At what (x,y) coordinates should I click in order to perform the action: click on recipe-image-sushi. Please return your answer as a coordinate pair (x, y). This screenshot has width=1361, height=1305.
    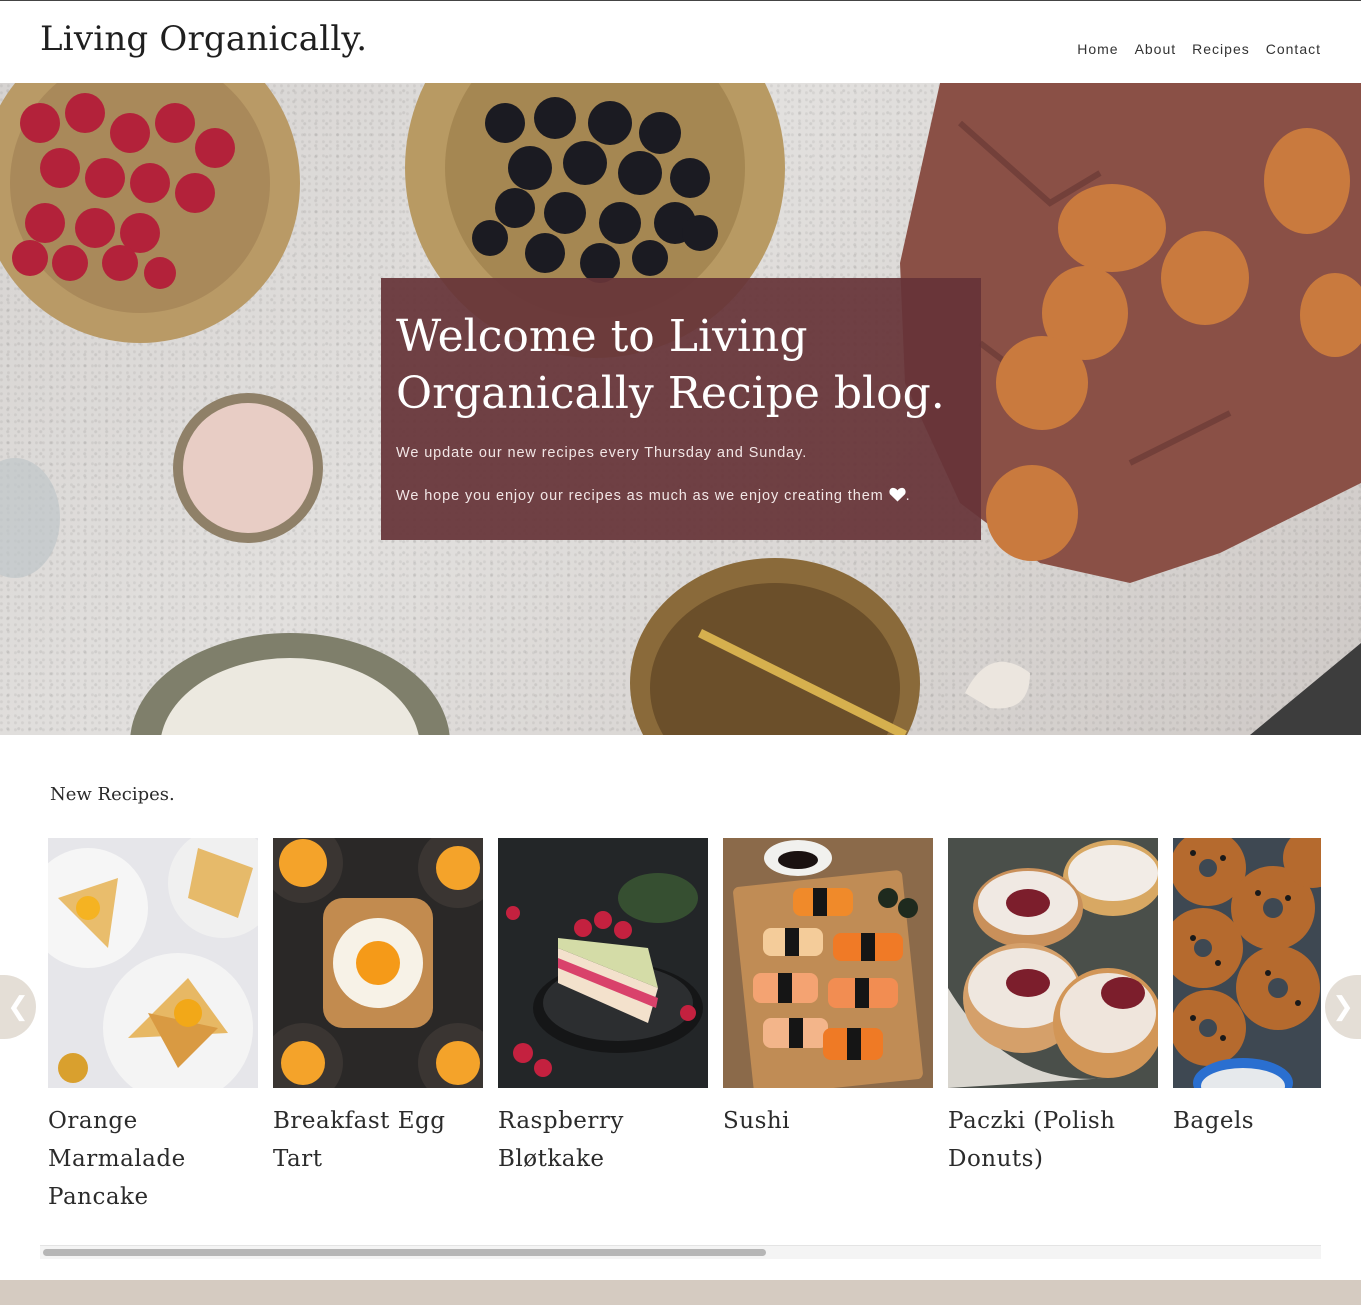
    Looking at the image, I should click on (828, 963).